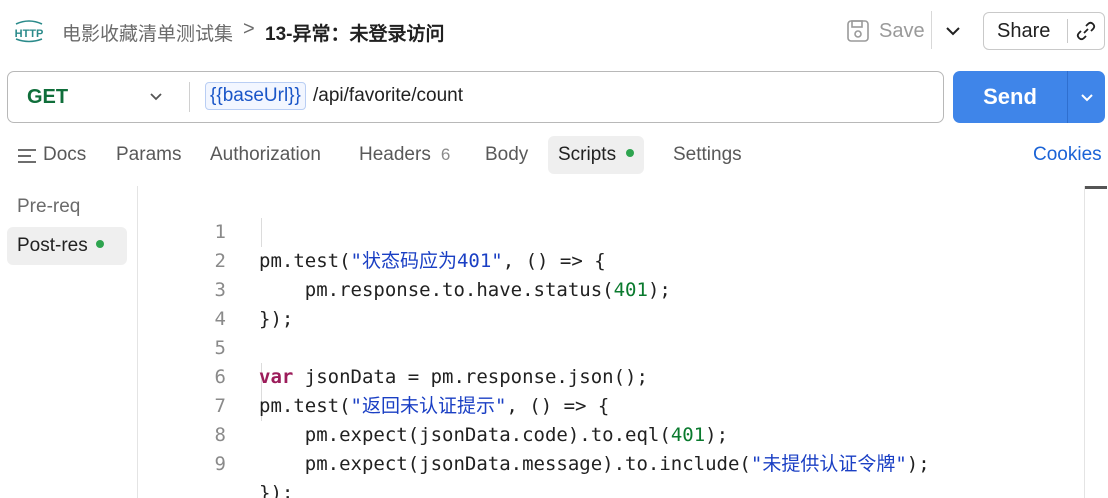  What do you see at coordinates (902, 30) in the screenshot?
I see `save-label: Save` at bounding box center [902, 30].